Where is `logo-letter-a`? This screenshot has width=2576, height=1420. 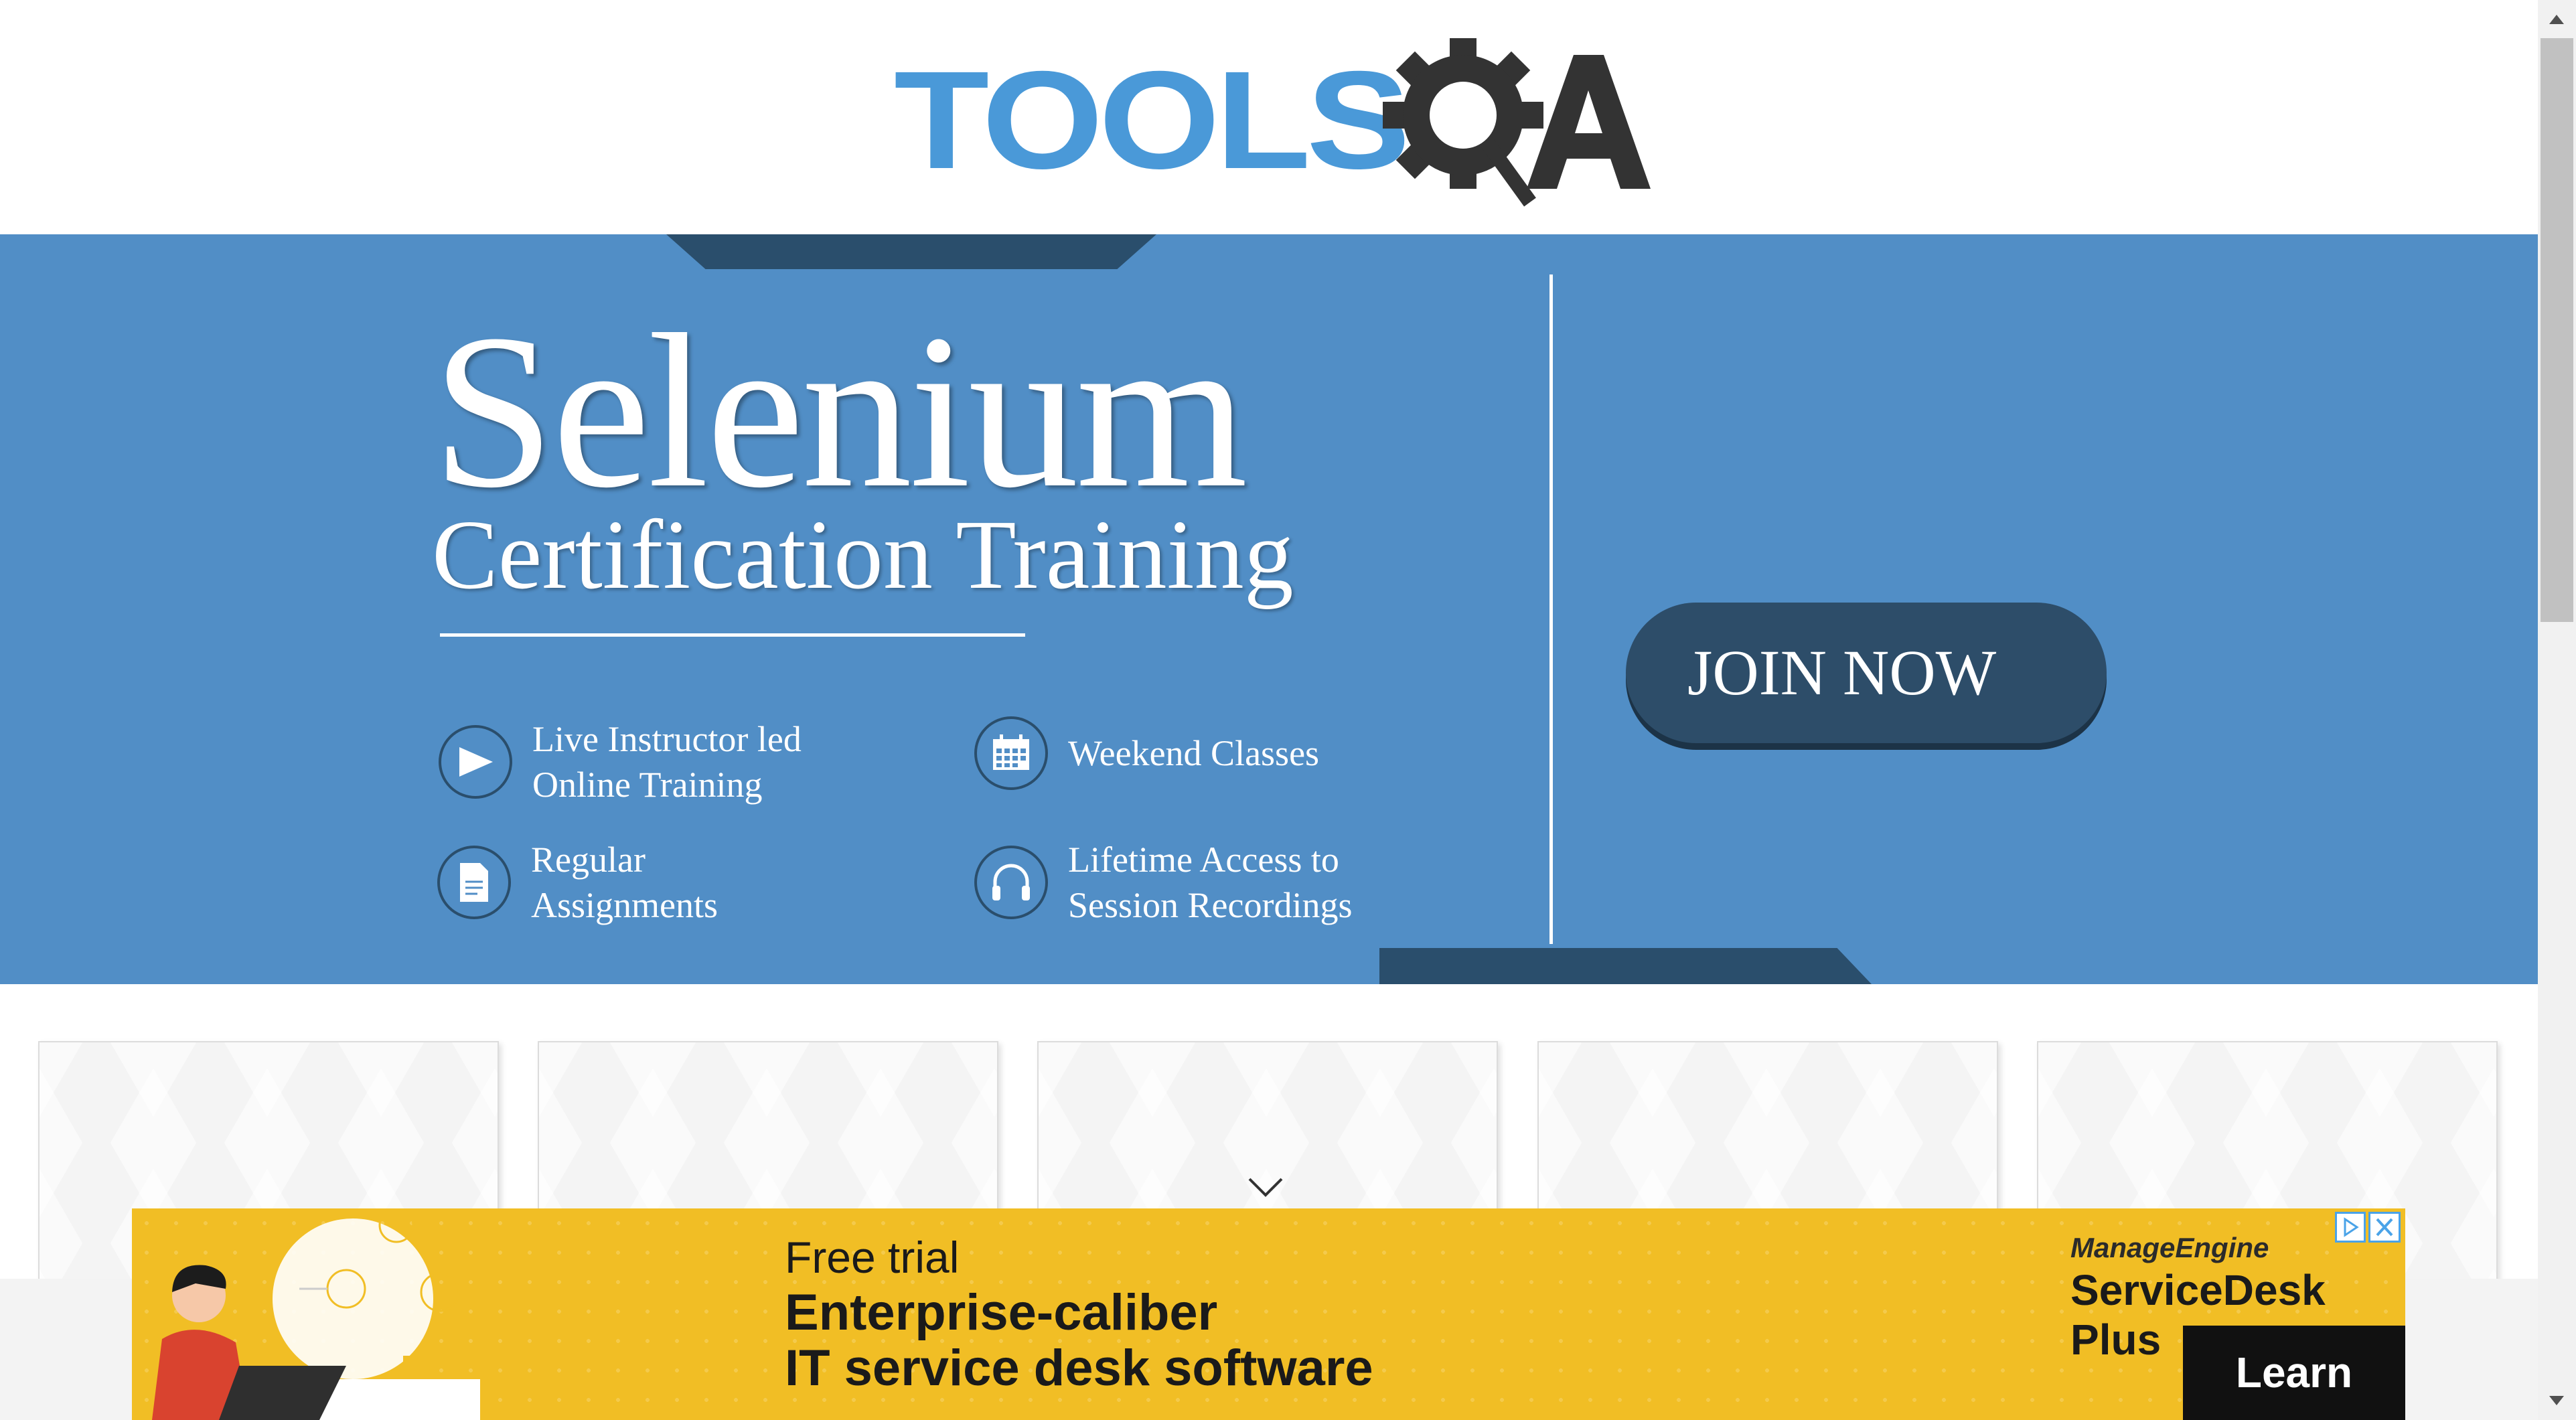 logo-letter-a is located at coordinates (1589, 122).